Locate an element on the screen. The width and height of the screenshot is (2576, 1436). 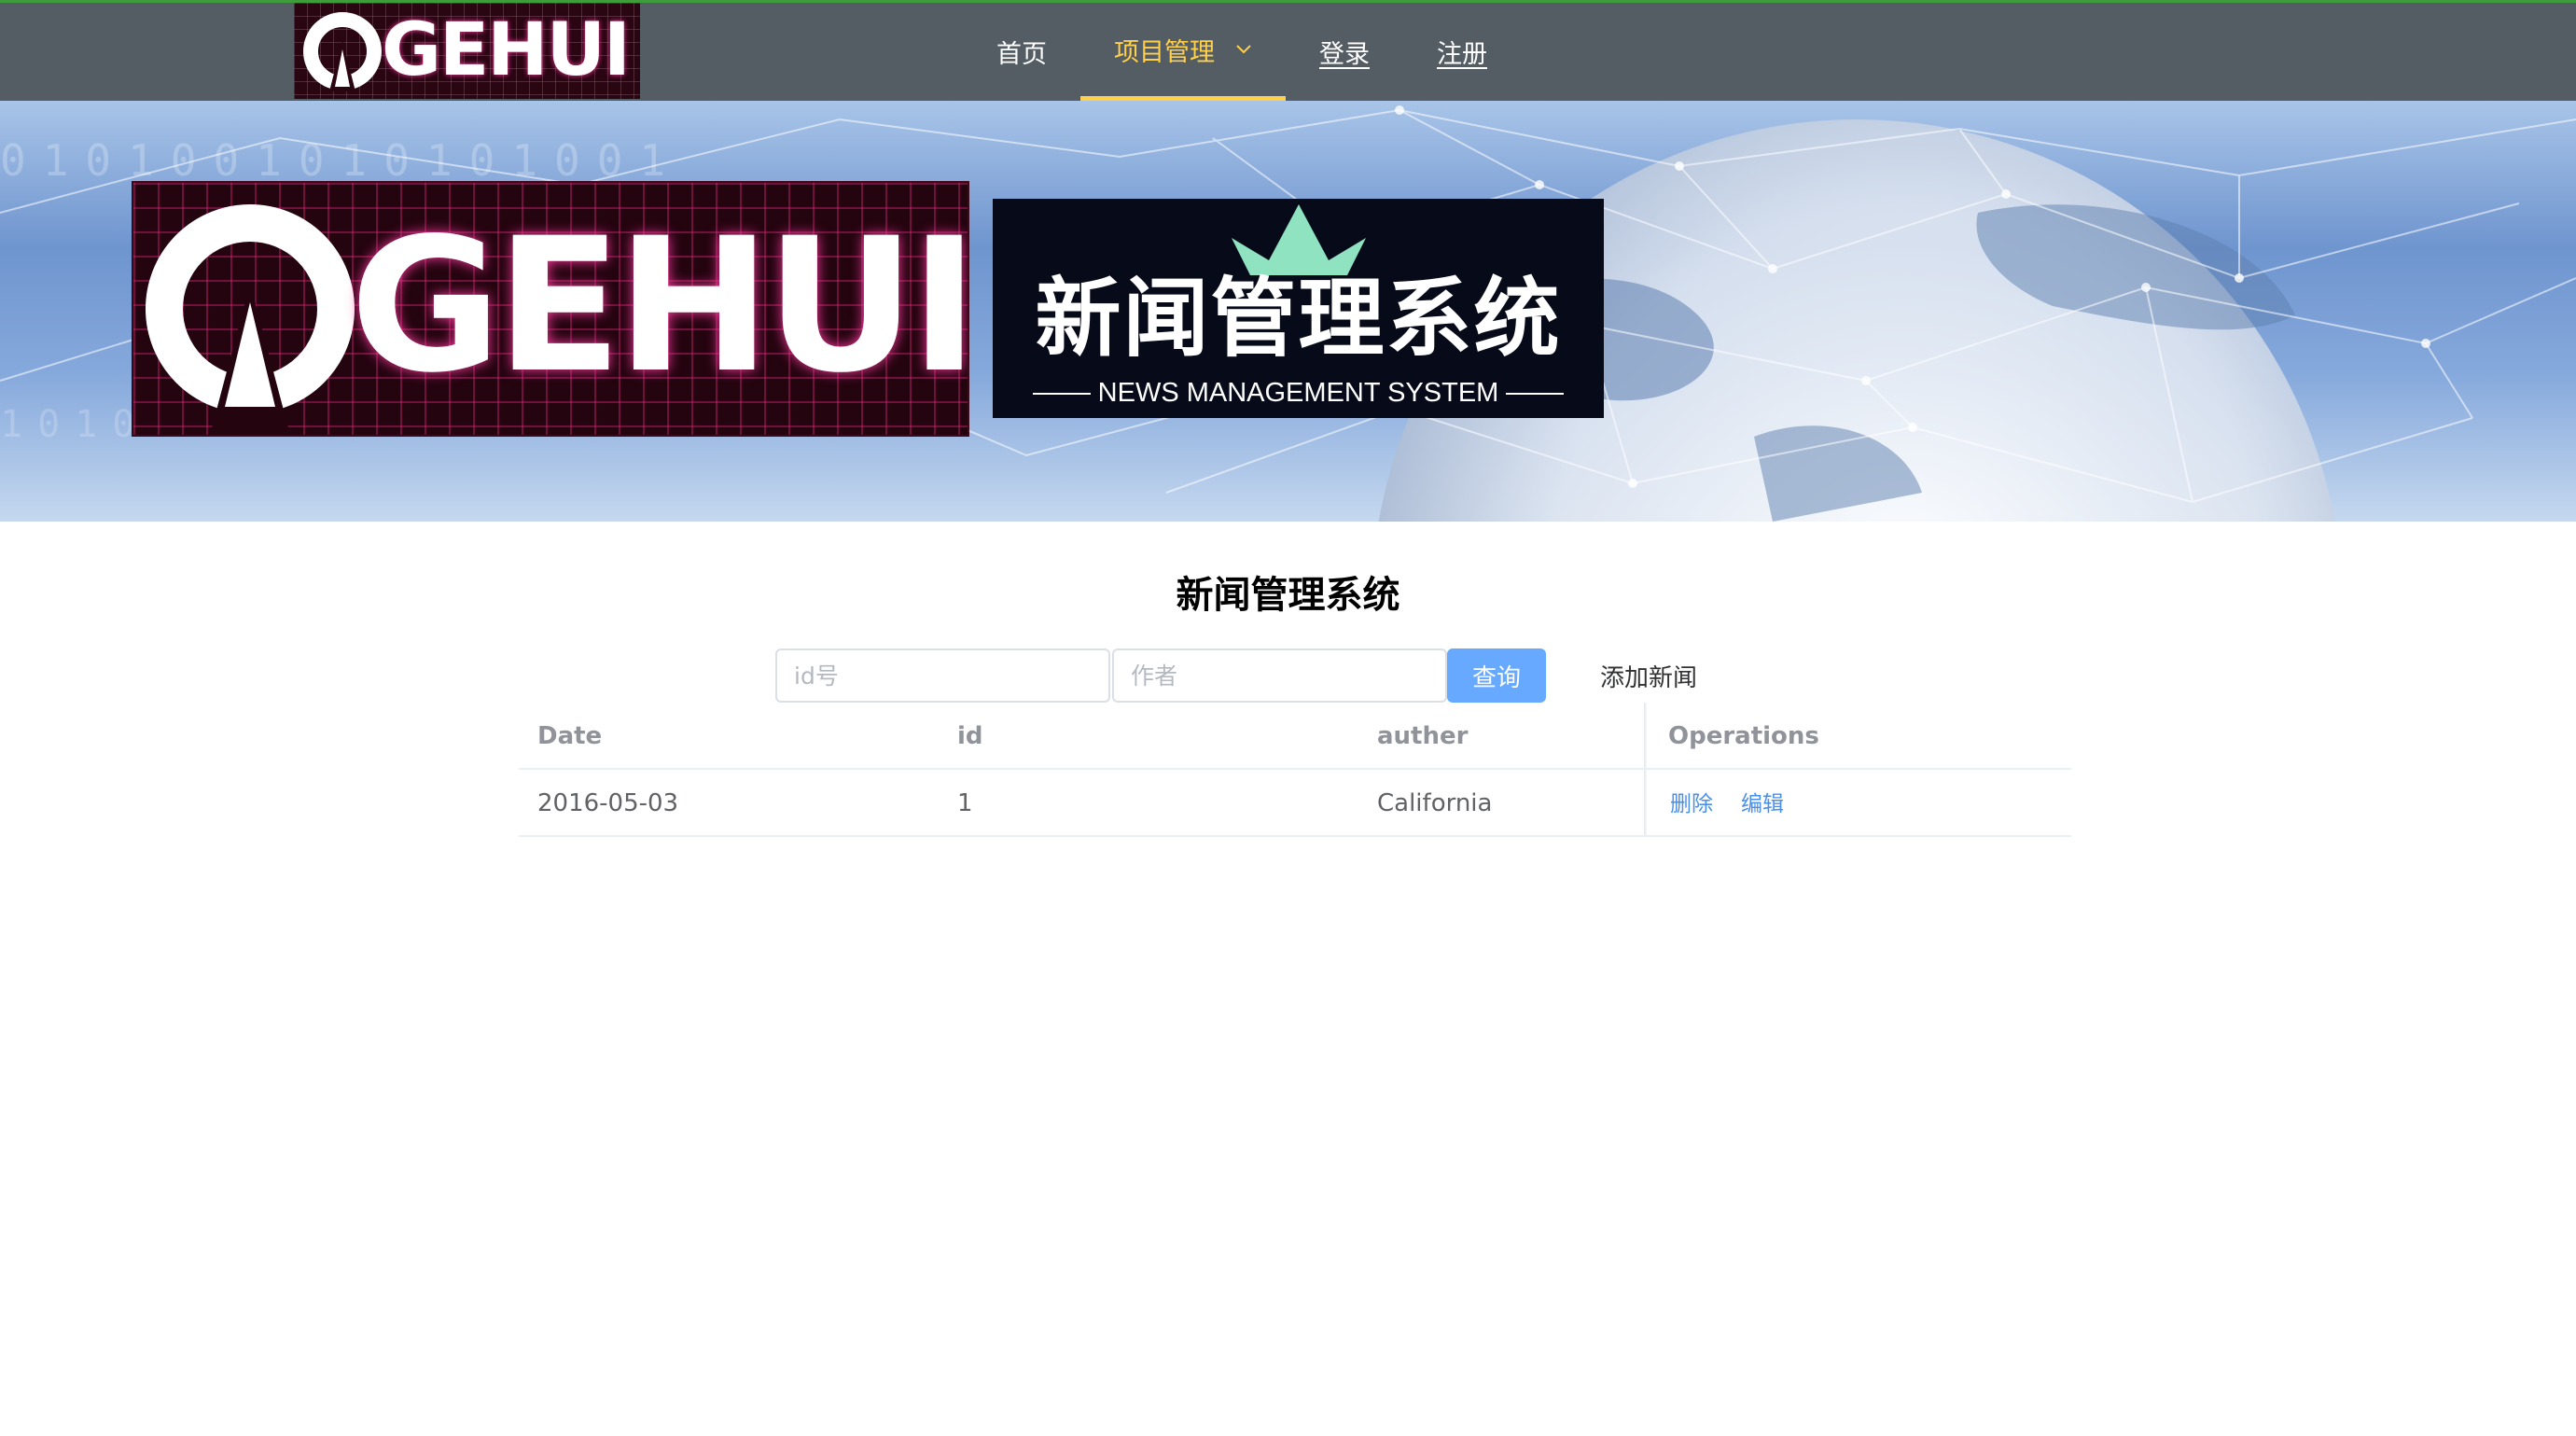
table-row: 2016-05-03 1 California 删除 编辑 is located at coordinates (1295, 803).